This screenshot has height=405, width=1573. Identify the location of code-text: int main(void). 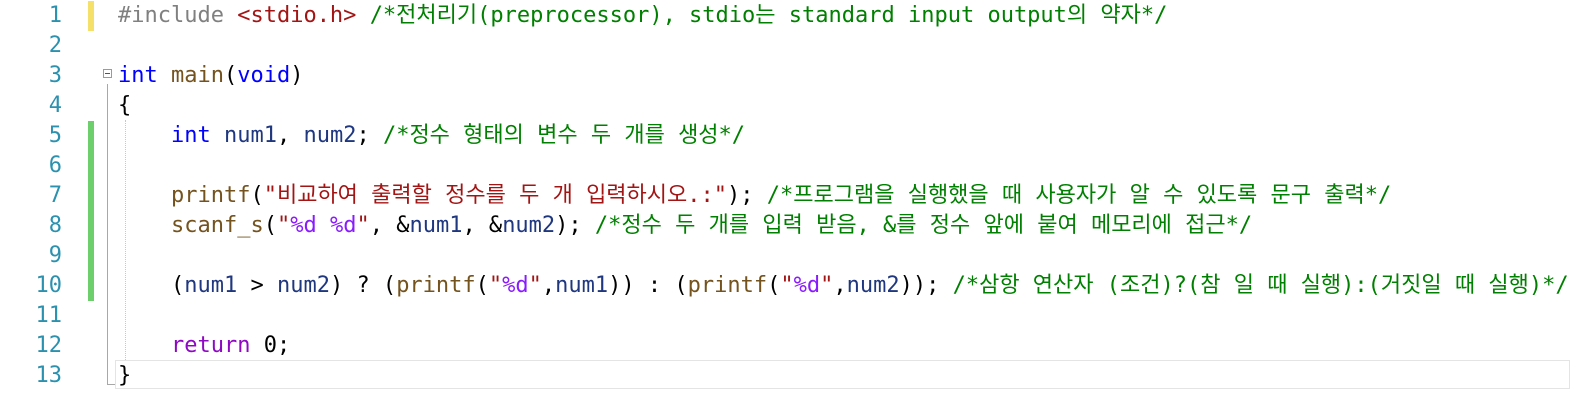
(210, 76).